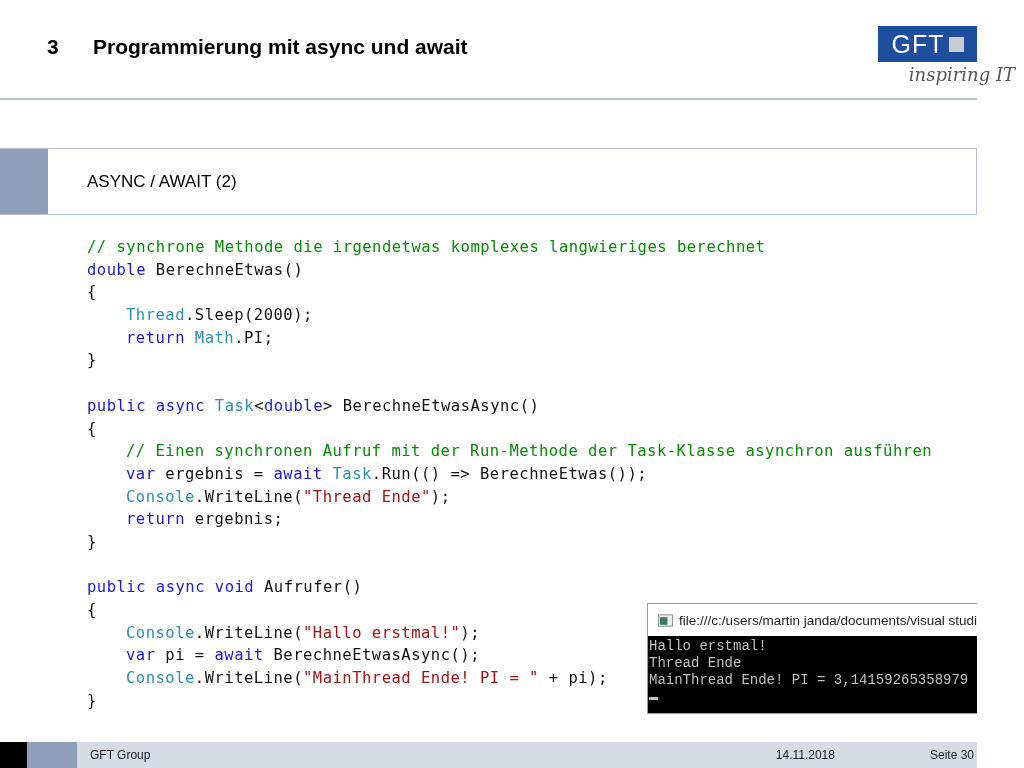 Image resolution: width=1024 pixels, height=768 pixels. What do you see at coordinates (205, 520) in the screenshot?
I see `code-line: return ergebnis;` at bounding box center [205, 520].